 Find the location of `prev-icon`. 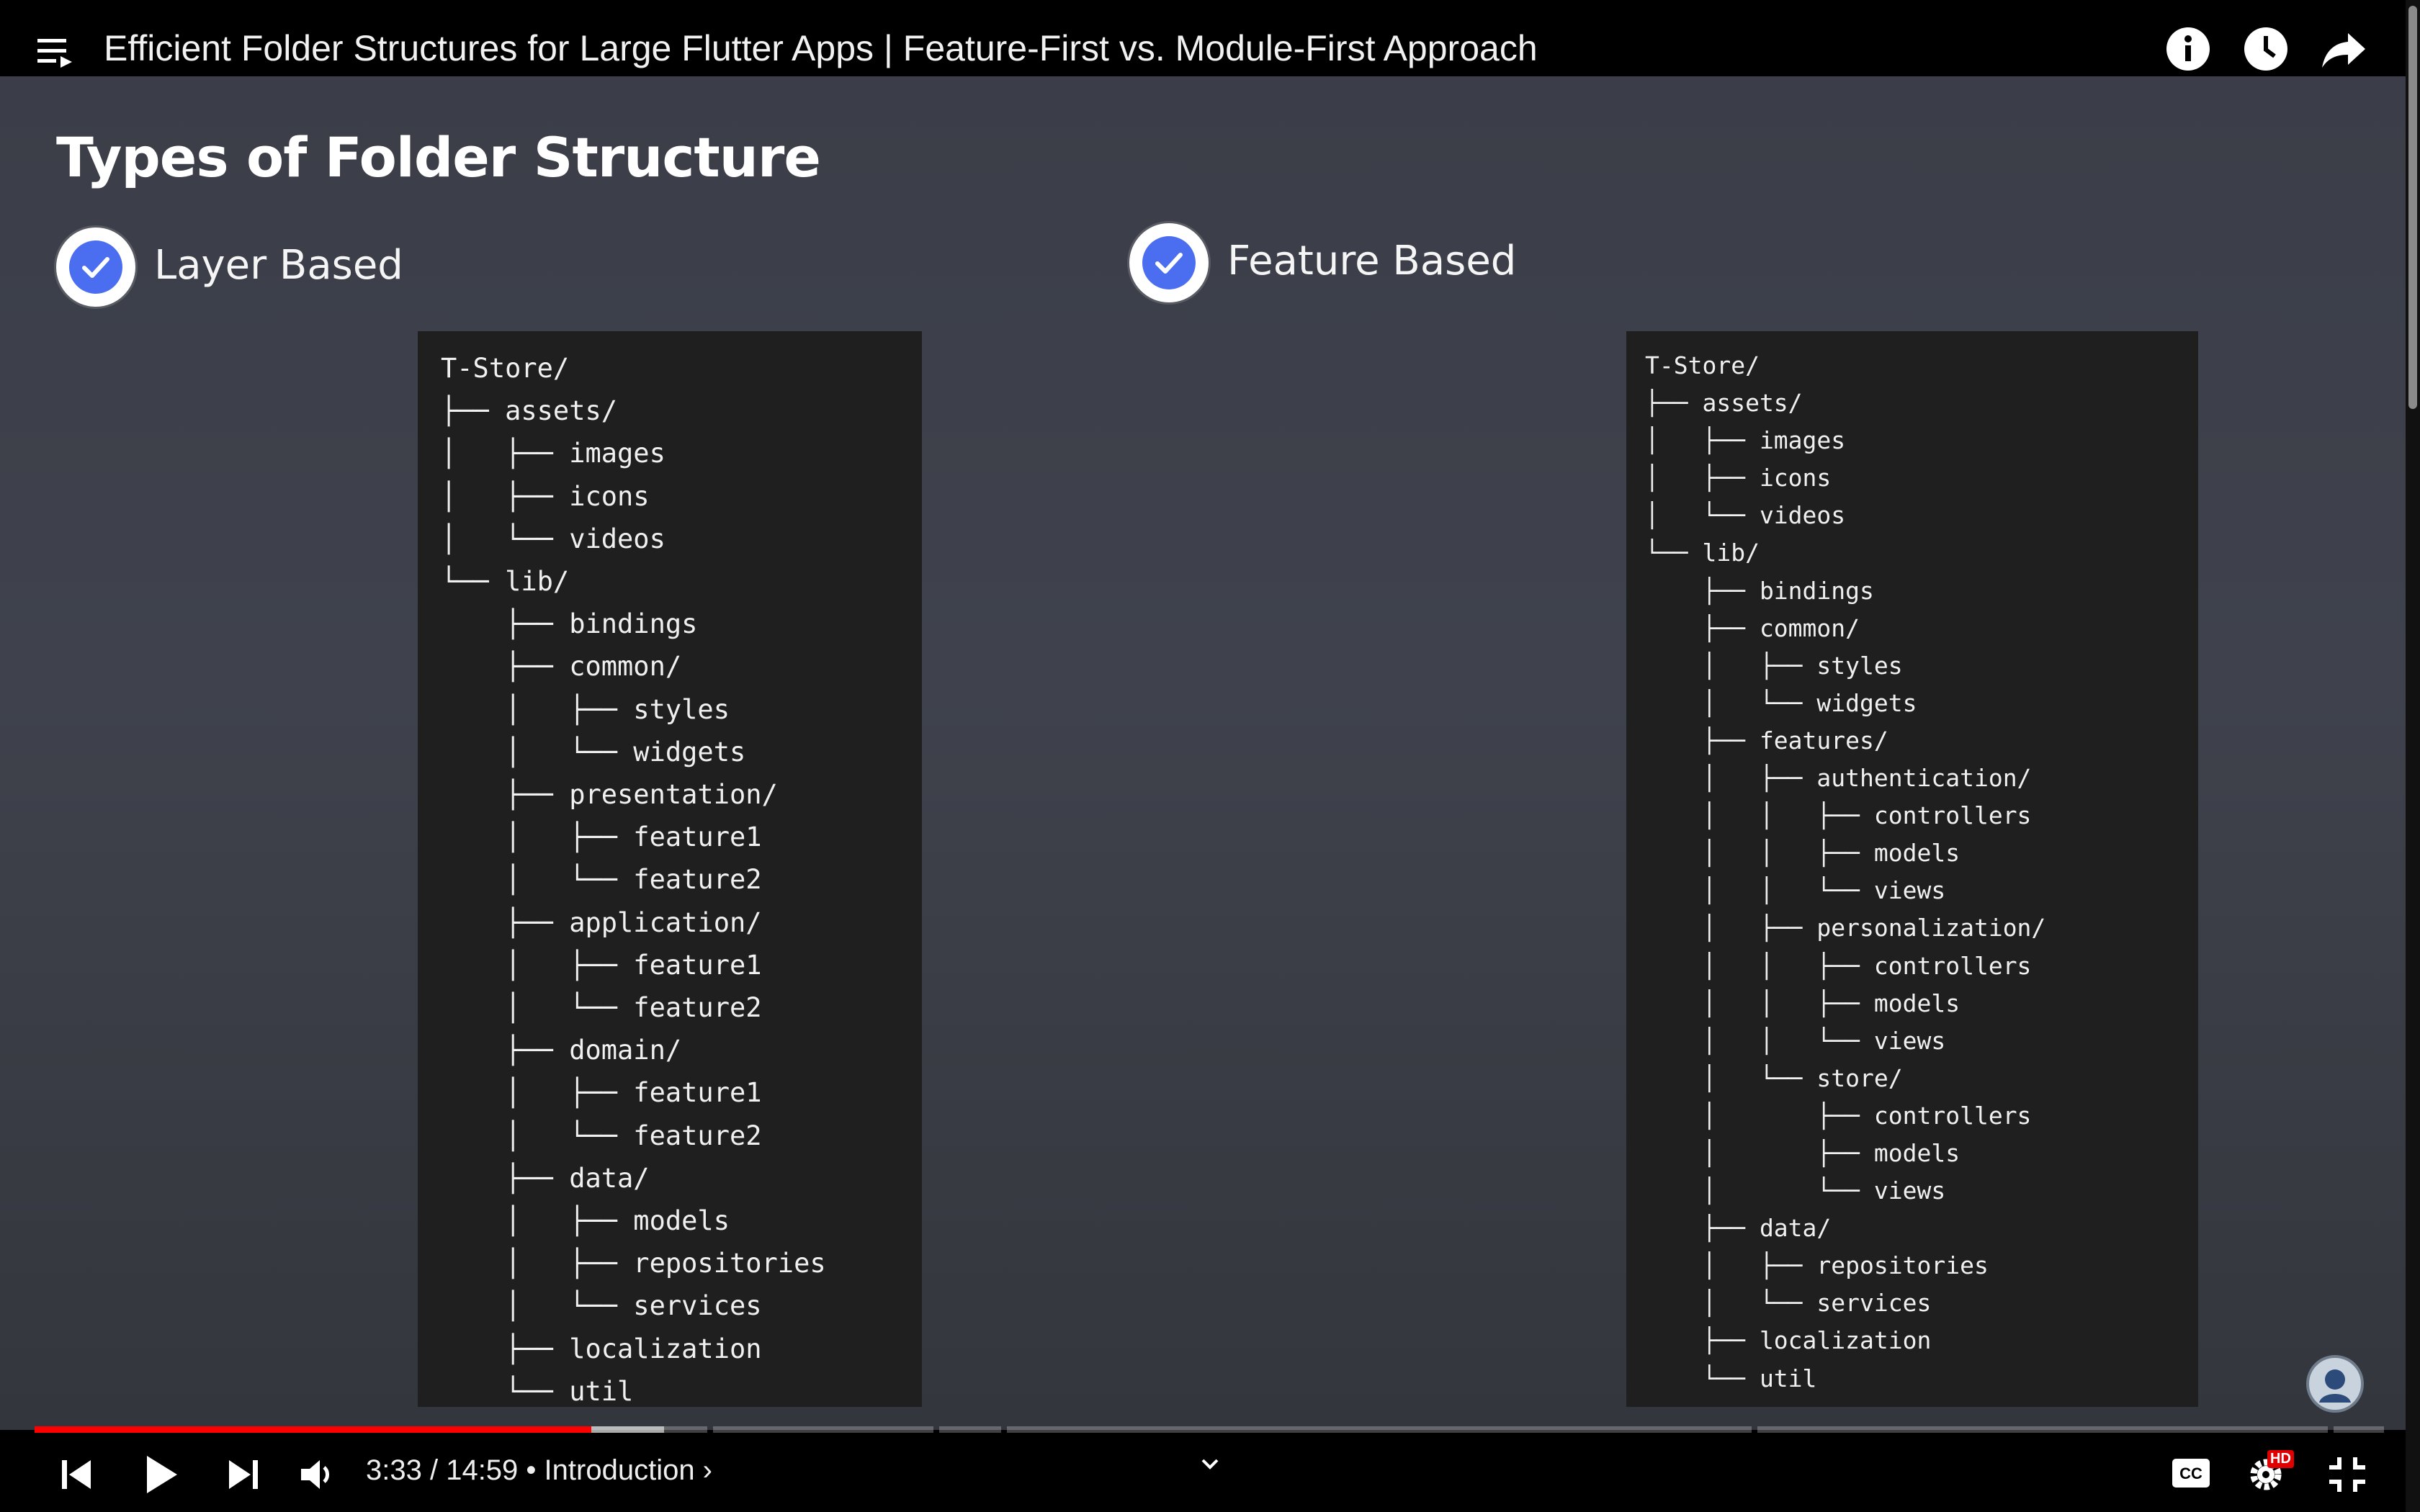

prev-icon is located at coordinates (77, 1474).